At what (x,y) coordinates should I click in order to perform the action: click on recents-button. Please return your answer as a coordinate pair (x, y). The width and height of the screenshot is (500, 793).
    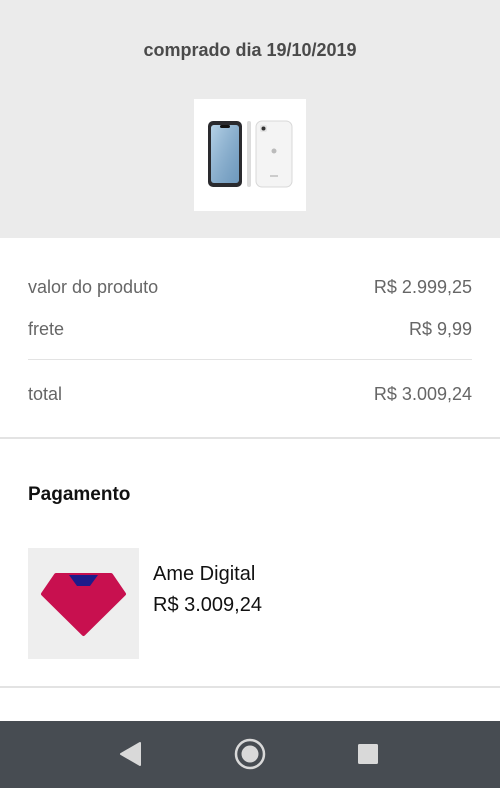
    Looking at the image, I should click on (368, 754).